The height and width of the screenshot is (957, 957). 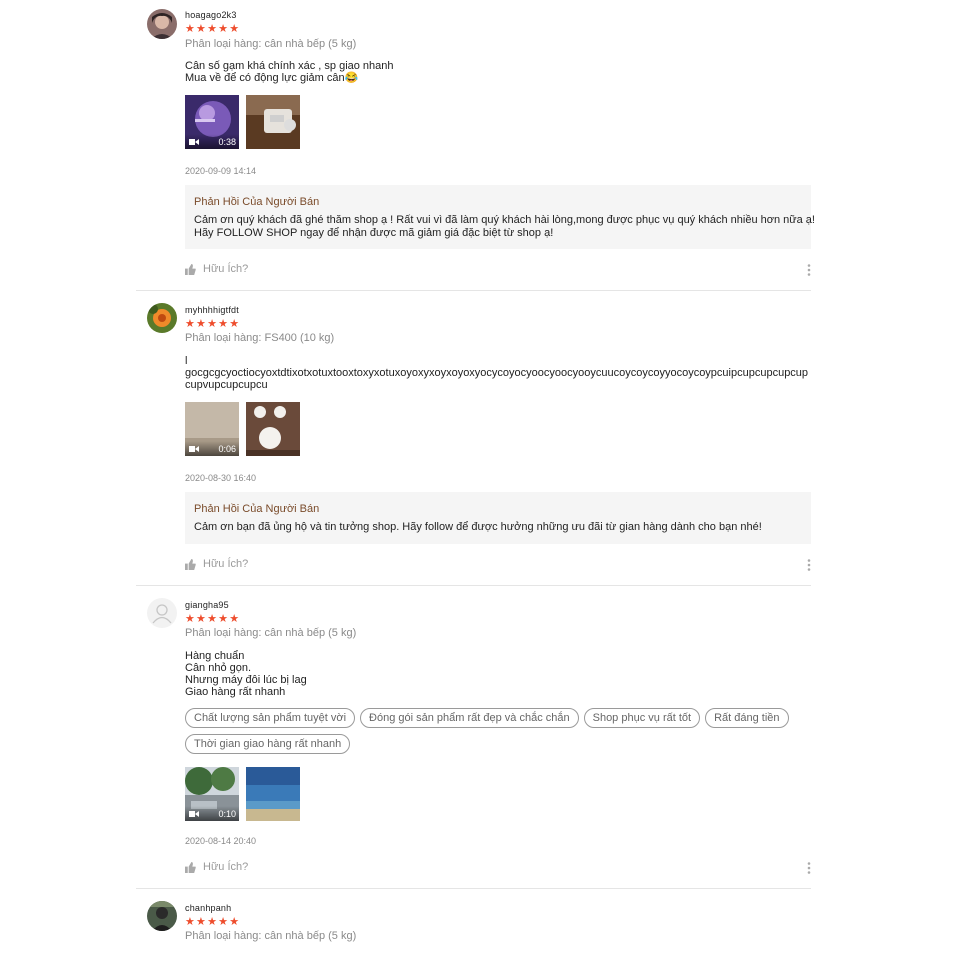 I want to click on review-timestamp: 2020-09-09 14:14, so click(x=221, y=171).